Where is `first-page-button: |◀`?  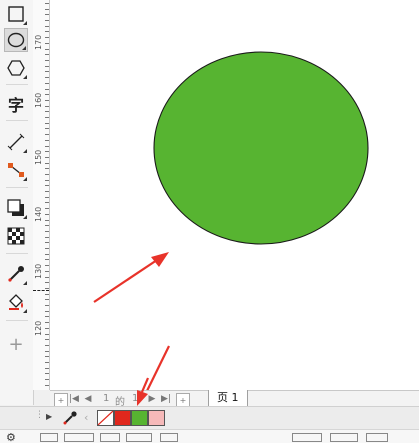 first-page-button: |◀ is located at coordinates (74, 399).